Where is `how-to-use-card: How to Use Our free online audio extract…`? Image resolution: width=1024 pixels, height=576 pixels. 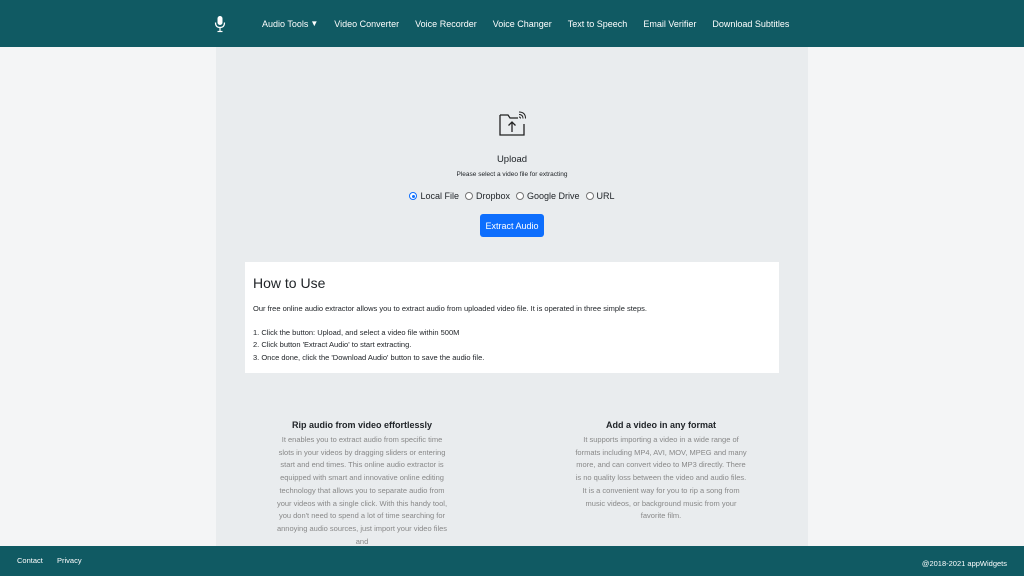 how-to-use-card: How to Use Our free online audio extract… is located at coordinates (512, 317).